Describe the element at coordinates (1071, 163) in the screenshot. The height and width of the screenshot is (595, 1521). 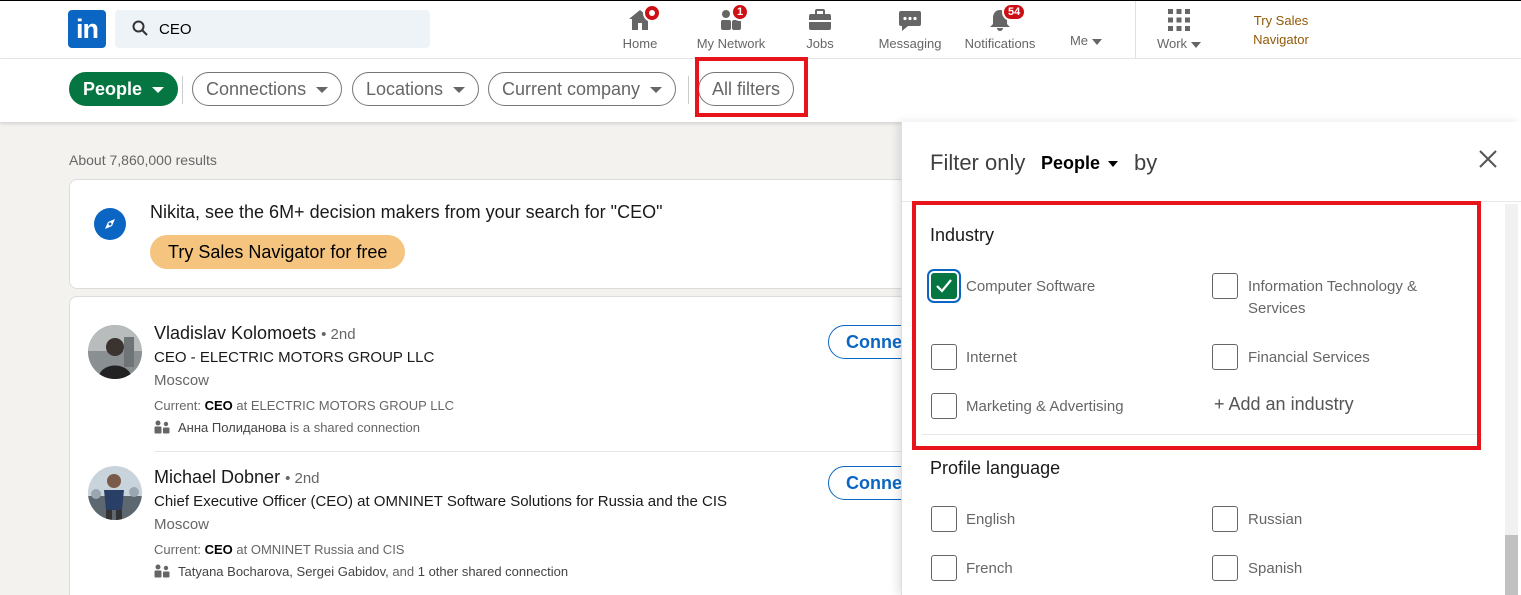
I see `result-type-value: People` at that location.